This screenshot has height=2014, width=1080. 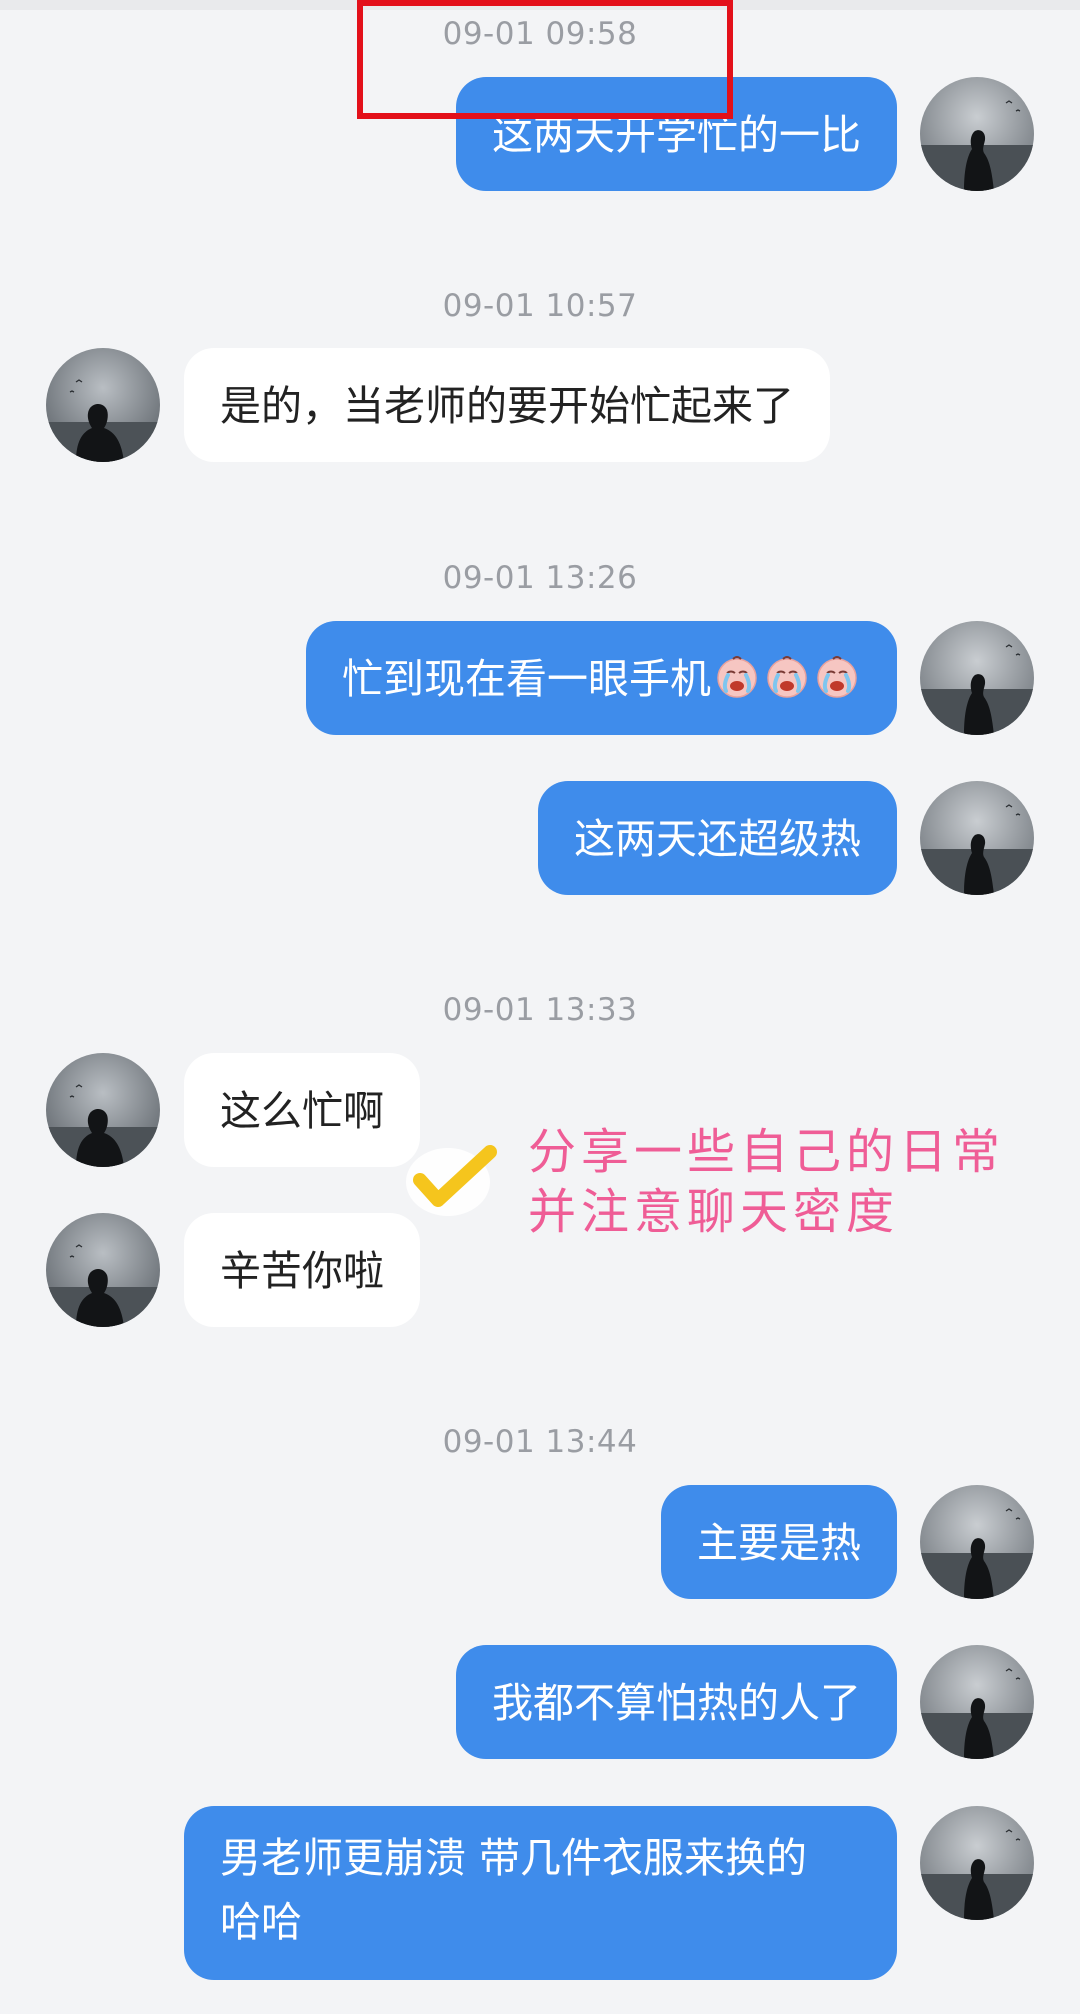 What do you see at coordinates (302, 1110) in the screenshot?
I see `message-bubble-received: 这么忙啊` at bounding box center [302, 1110].